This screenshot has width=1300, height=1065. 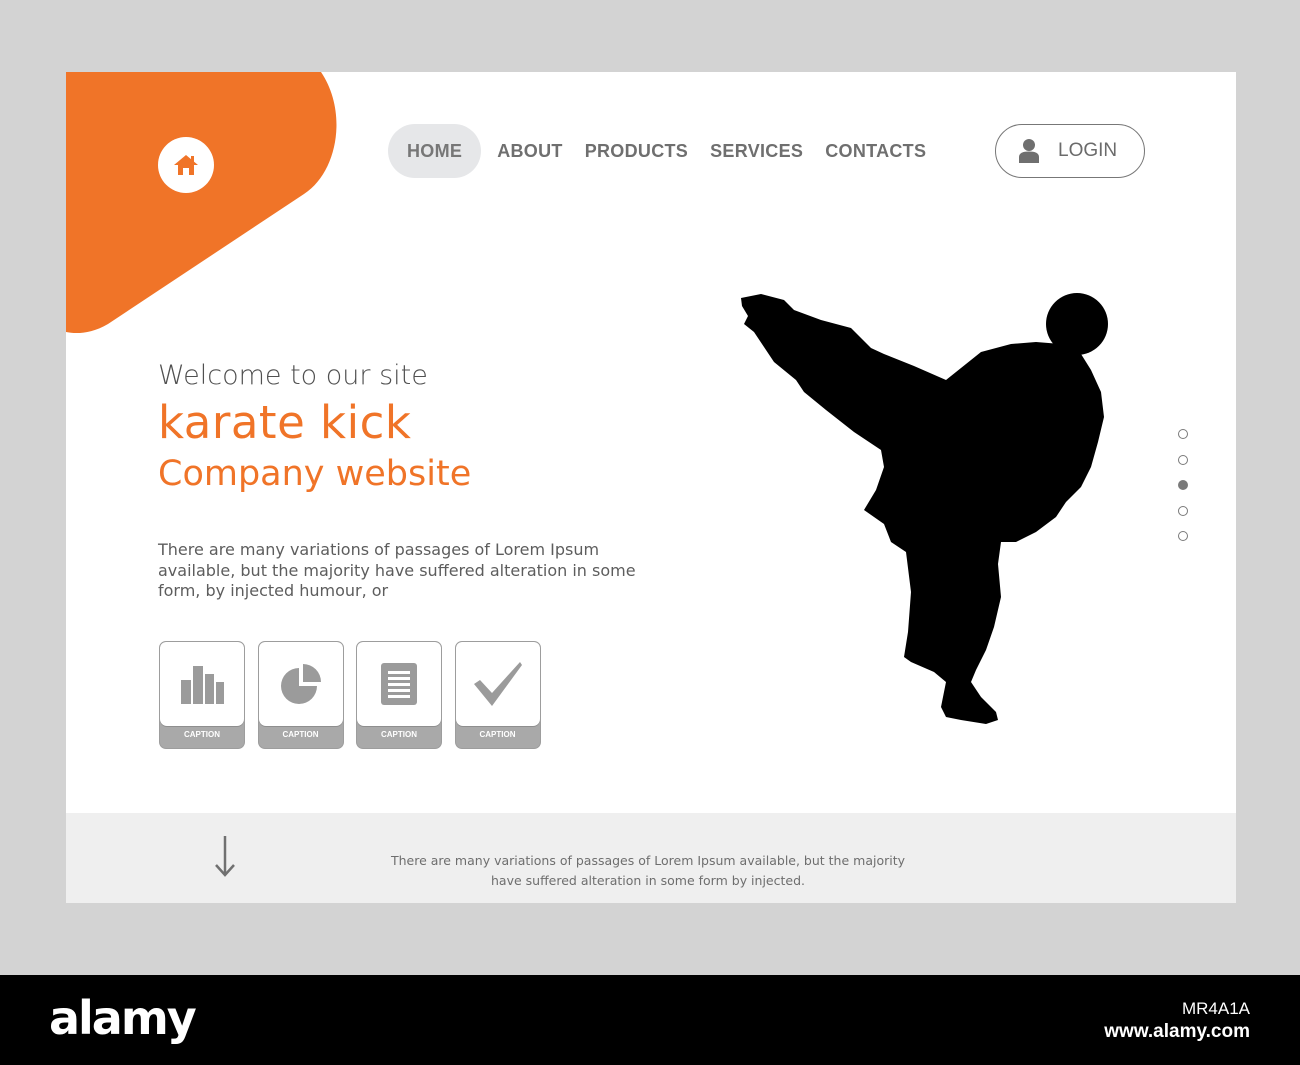 What do you see at coordinates (650, 1020) in the screenshot?
I see `watermark-banner: alamy MR4A1A www.alamy.com` at bounding box center [650, 1020].